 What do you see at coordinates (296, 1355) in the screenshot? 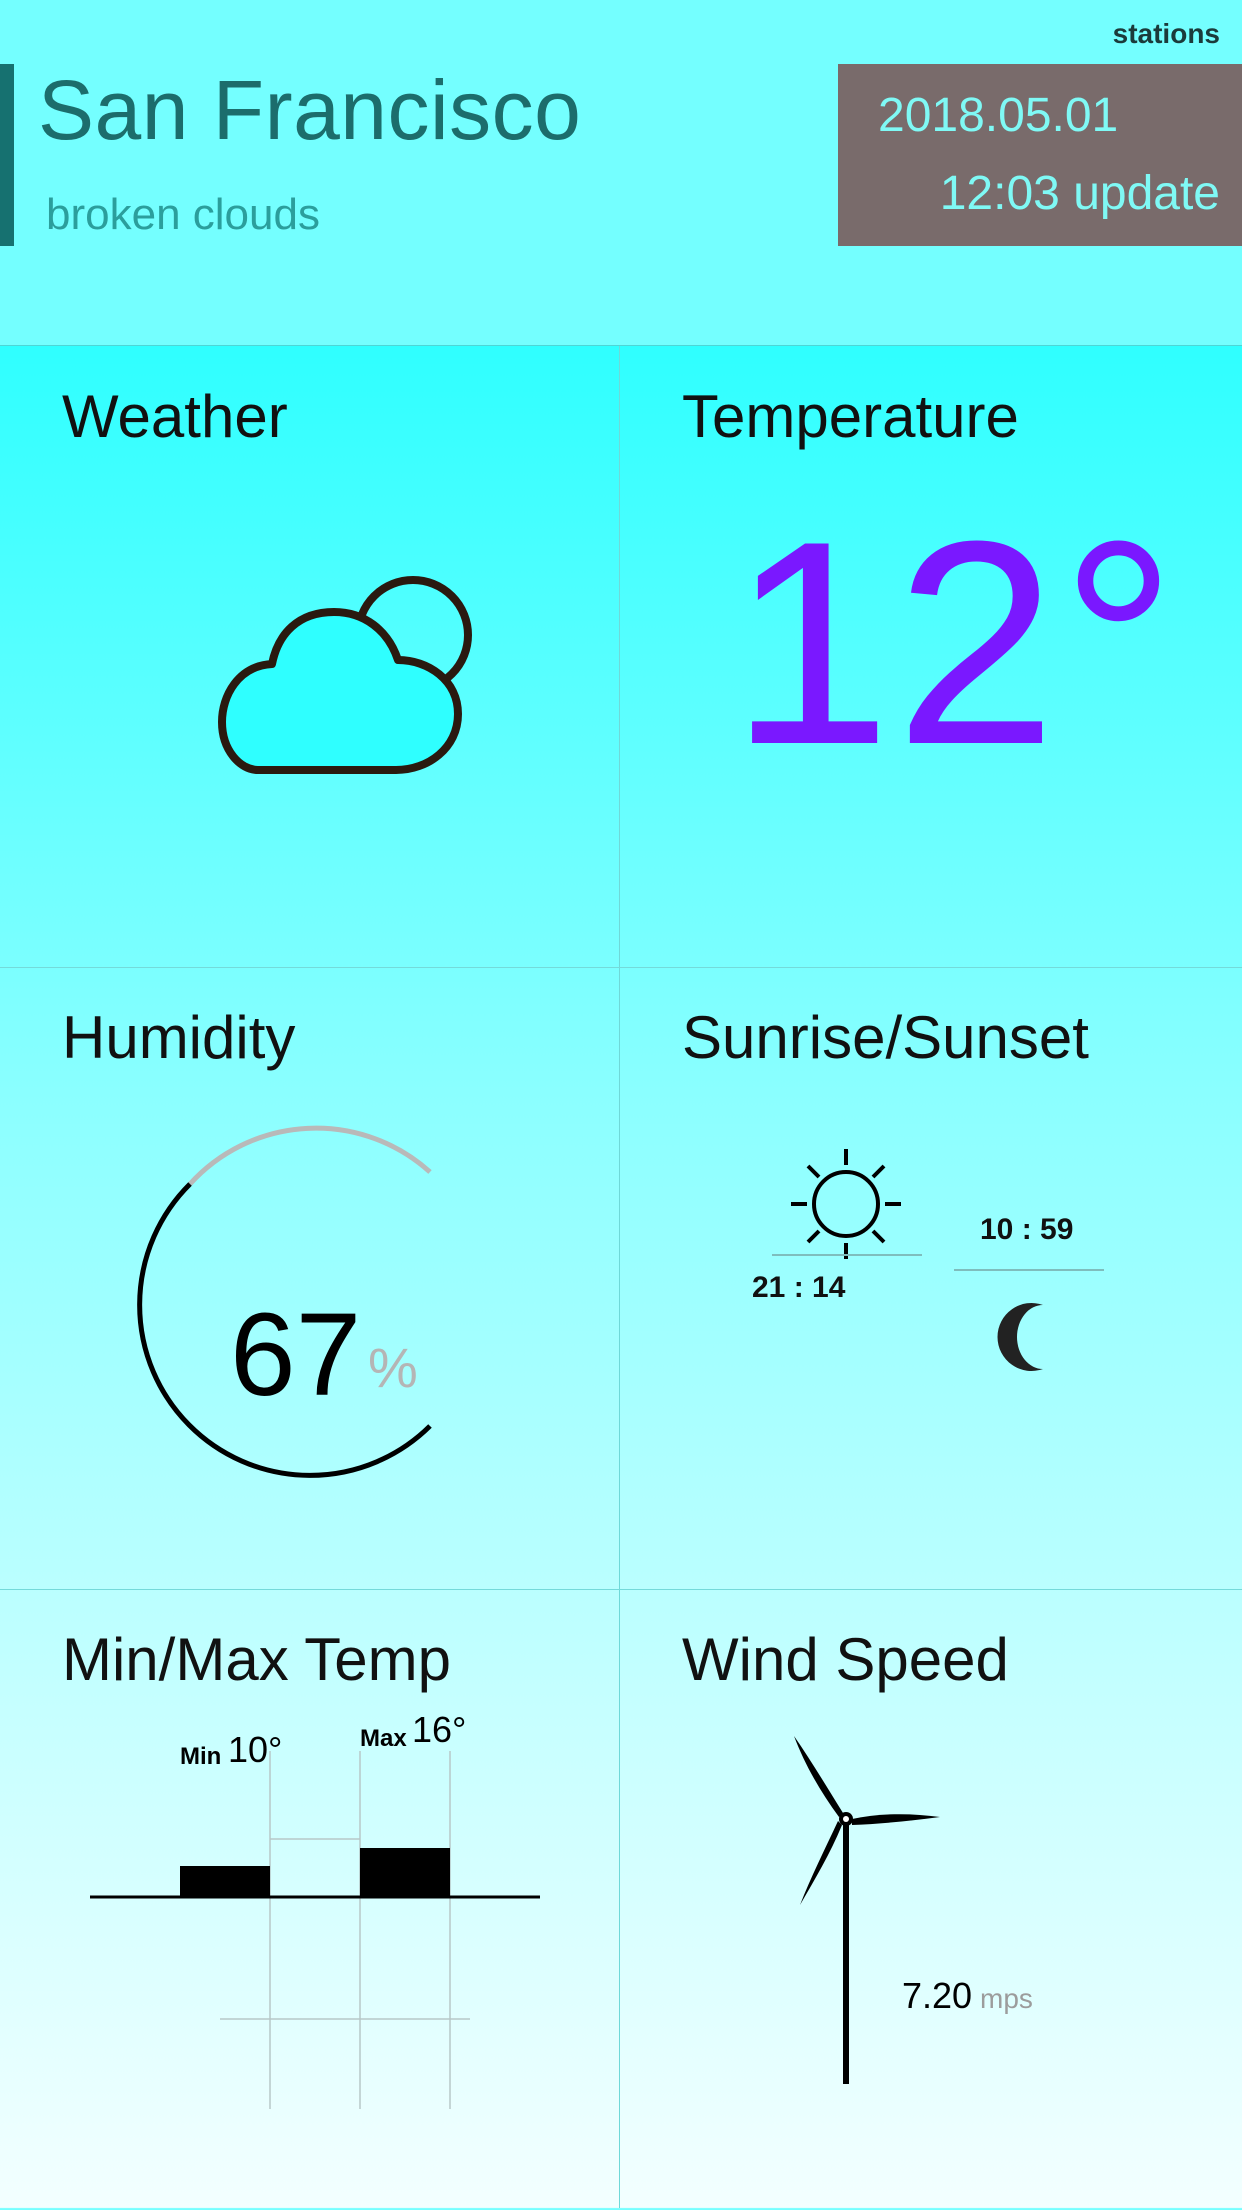
I see `humidity-value: 67` at bounding box center [296, 1355].